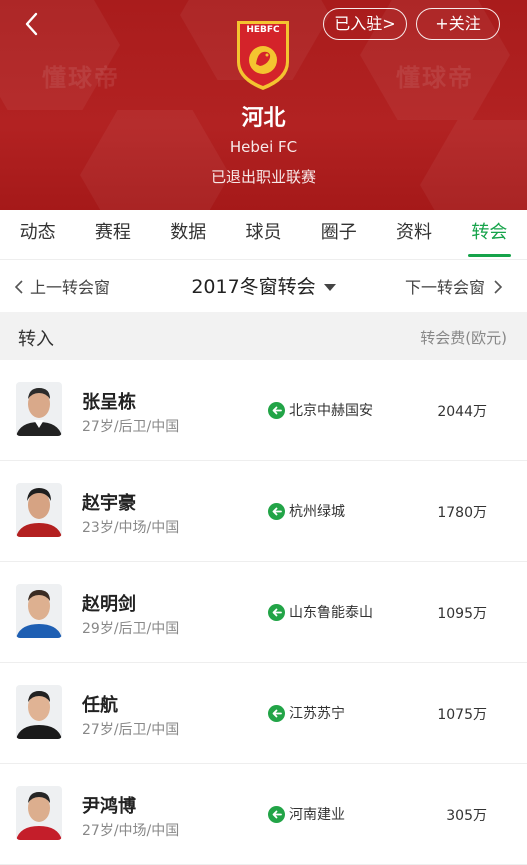 This screenshot has height=865, width=527. I want to click on from-club: 江苏苏宁, so click(306, 713).